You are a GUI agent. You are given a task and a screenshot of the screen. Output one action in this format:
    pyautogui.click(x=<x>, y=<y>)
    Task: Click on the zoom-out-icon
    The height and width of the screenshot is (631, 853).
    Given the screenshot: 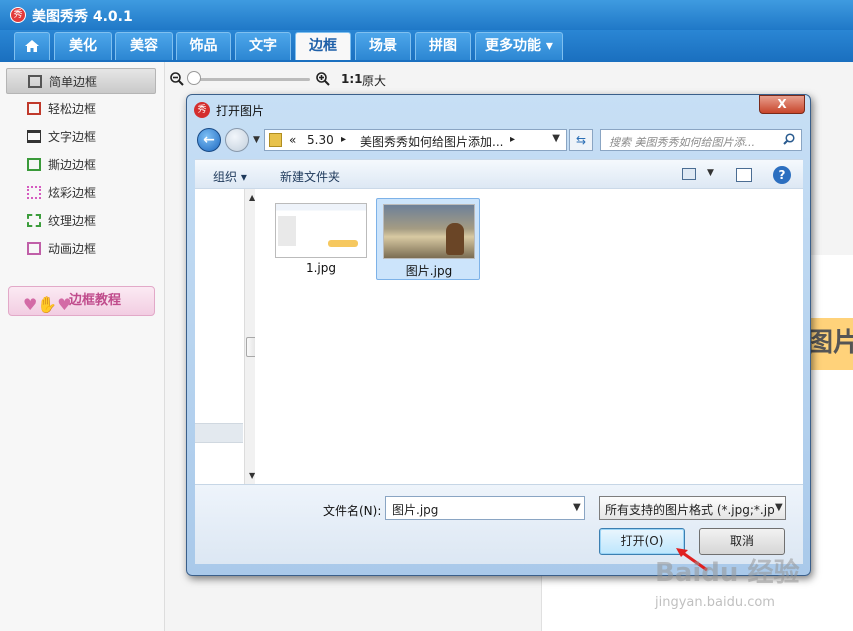 What is the action you would take?
    pyautogui.click(x=177, y=79)
    